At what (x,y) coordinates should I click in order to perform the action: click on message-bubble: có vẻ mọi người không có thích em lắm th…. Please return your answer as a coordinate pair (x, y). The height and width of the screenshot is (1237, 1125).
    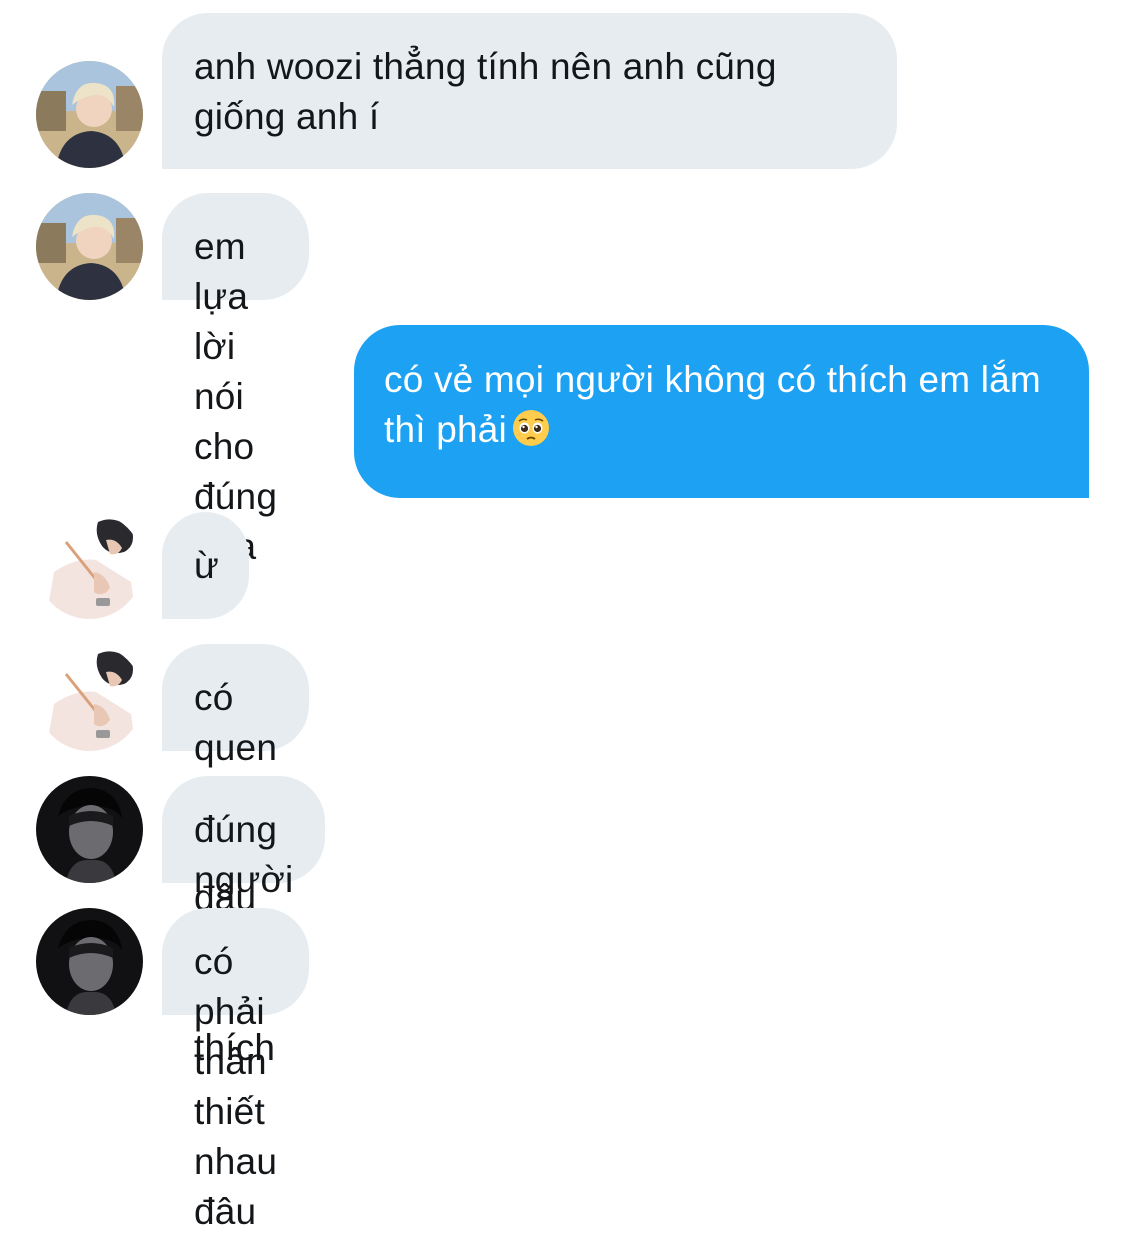
    Looking at the image, I should click on (721, 411).